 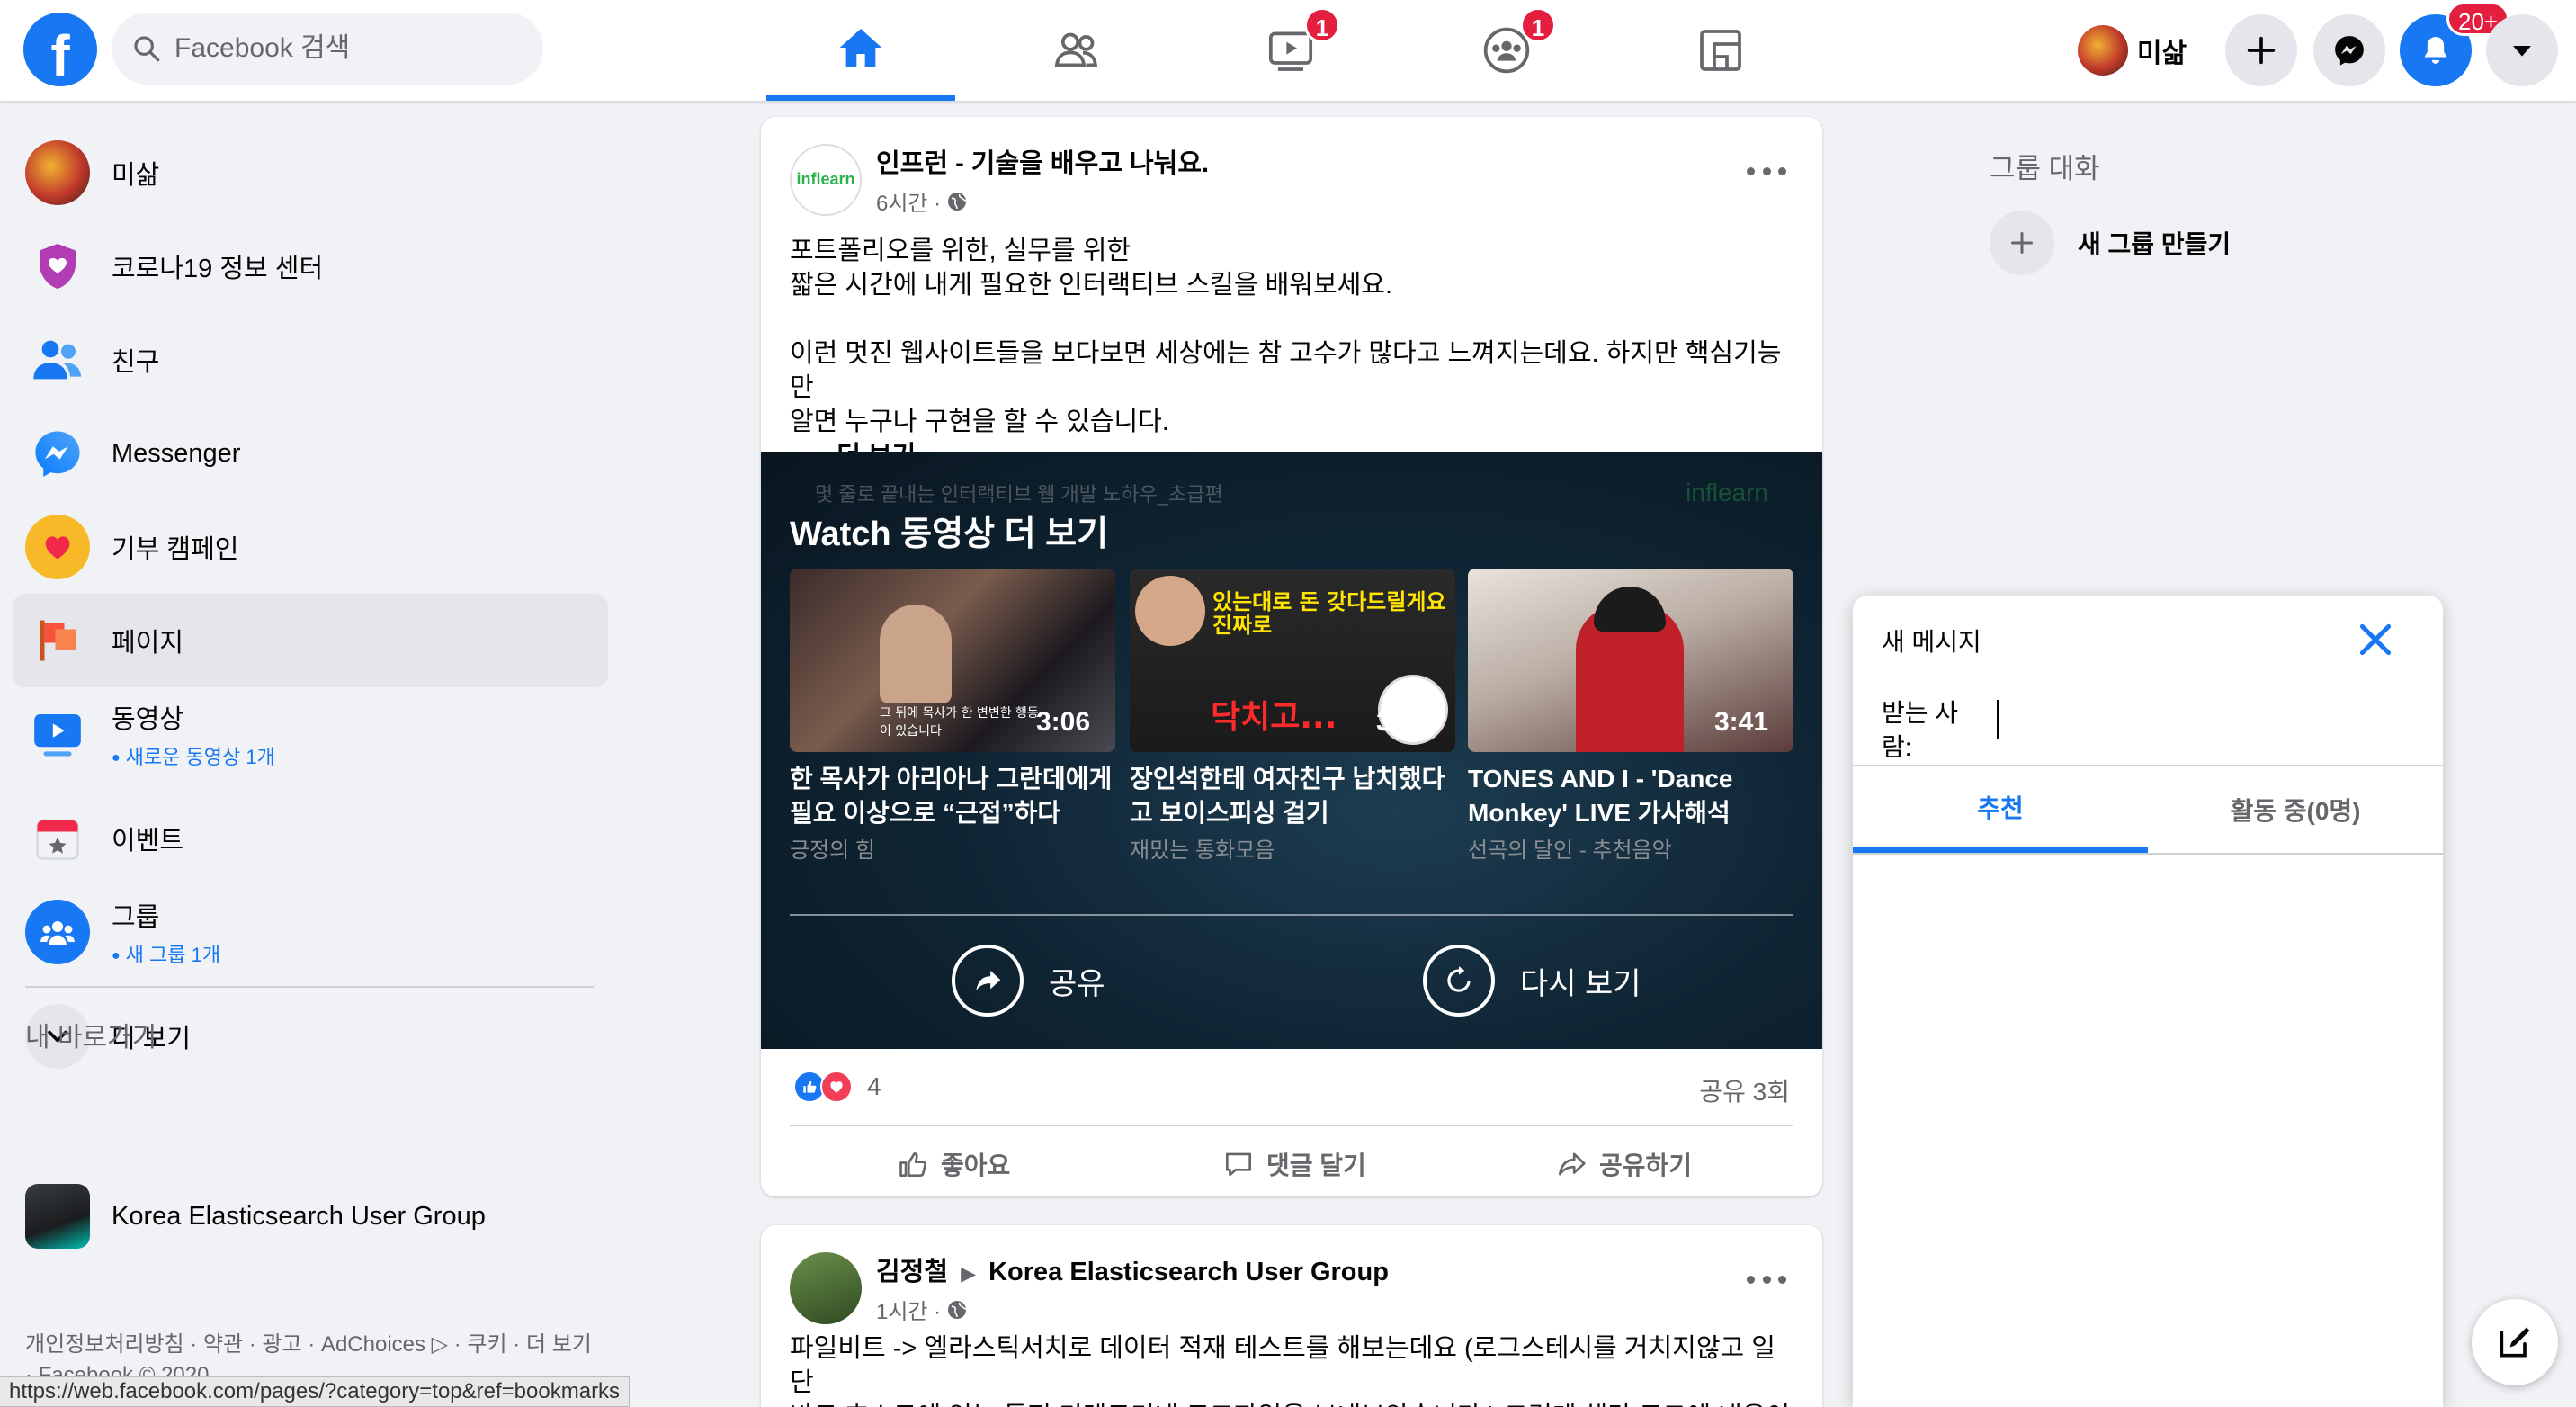 I want to click on video-divider, so click(x=1291, y=915).